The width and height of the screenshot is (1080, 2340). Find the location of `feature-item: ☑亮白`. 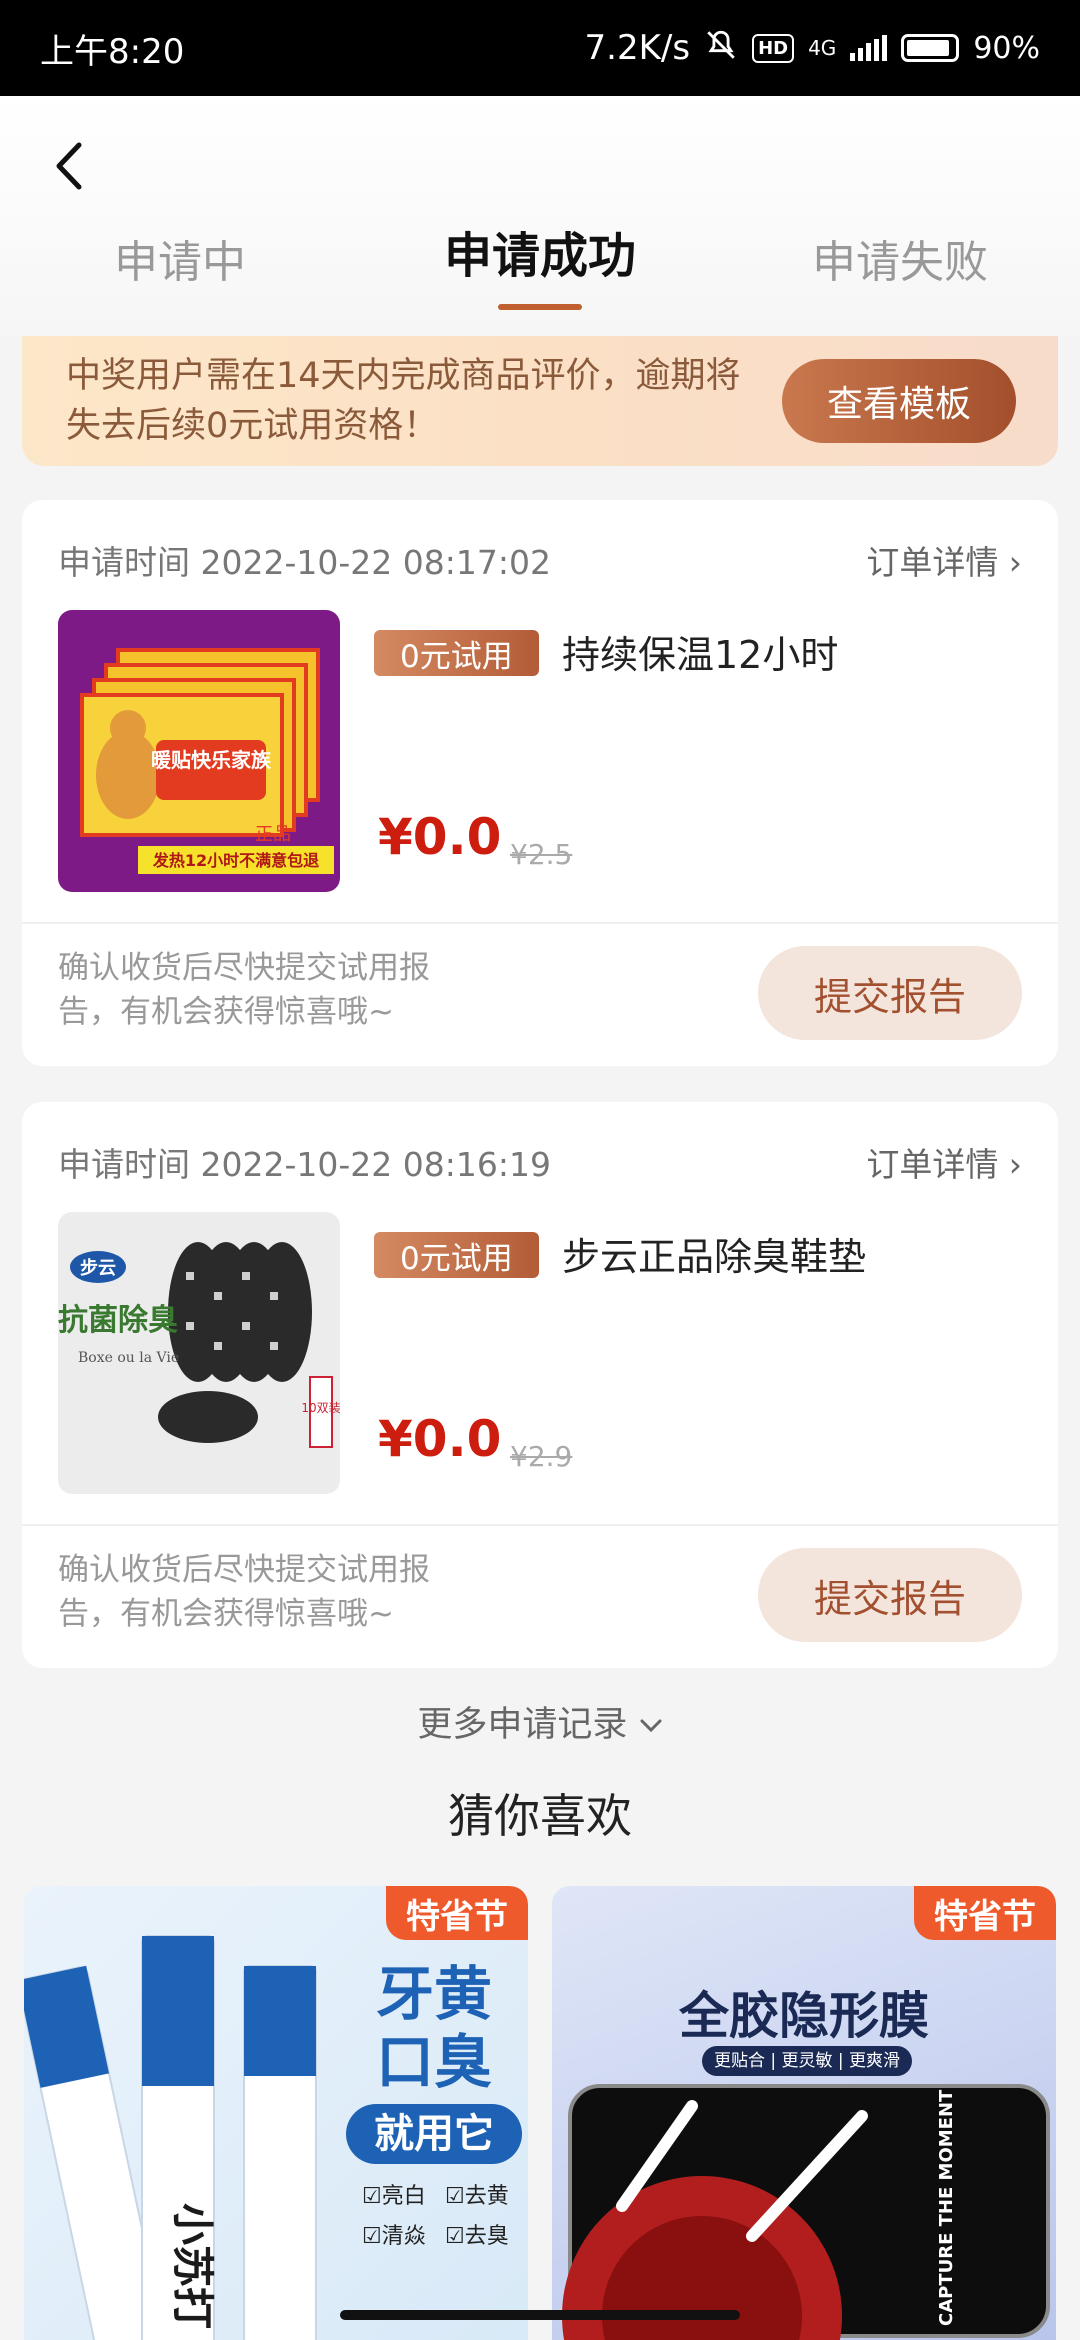

feature-item: ☑亮白 is located at coordinates (394, 2196).